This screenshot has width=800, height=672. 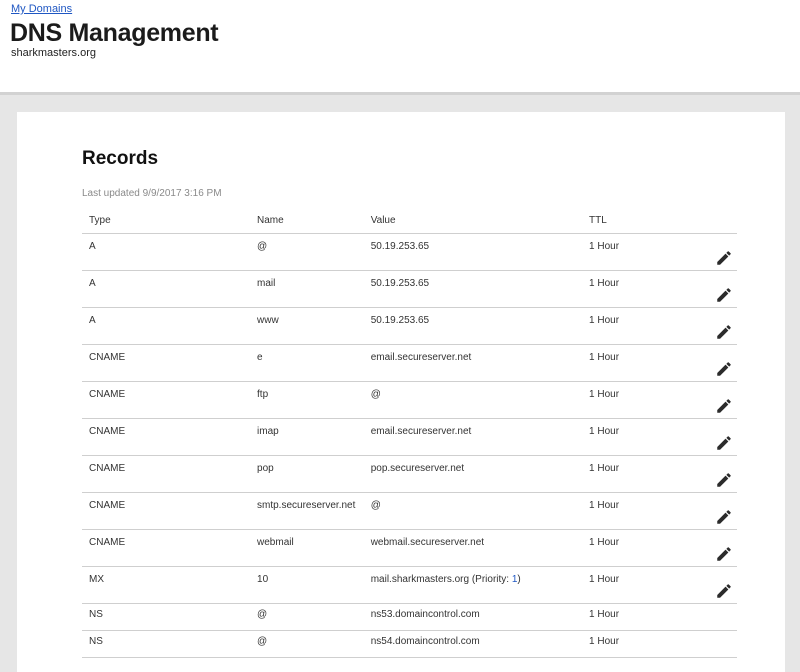 I want to click on table-row: A www 50.19.253.65 1 Hour, so click(x=409, y=326).